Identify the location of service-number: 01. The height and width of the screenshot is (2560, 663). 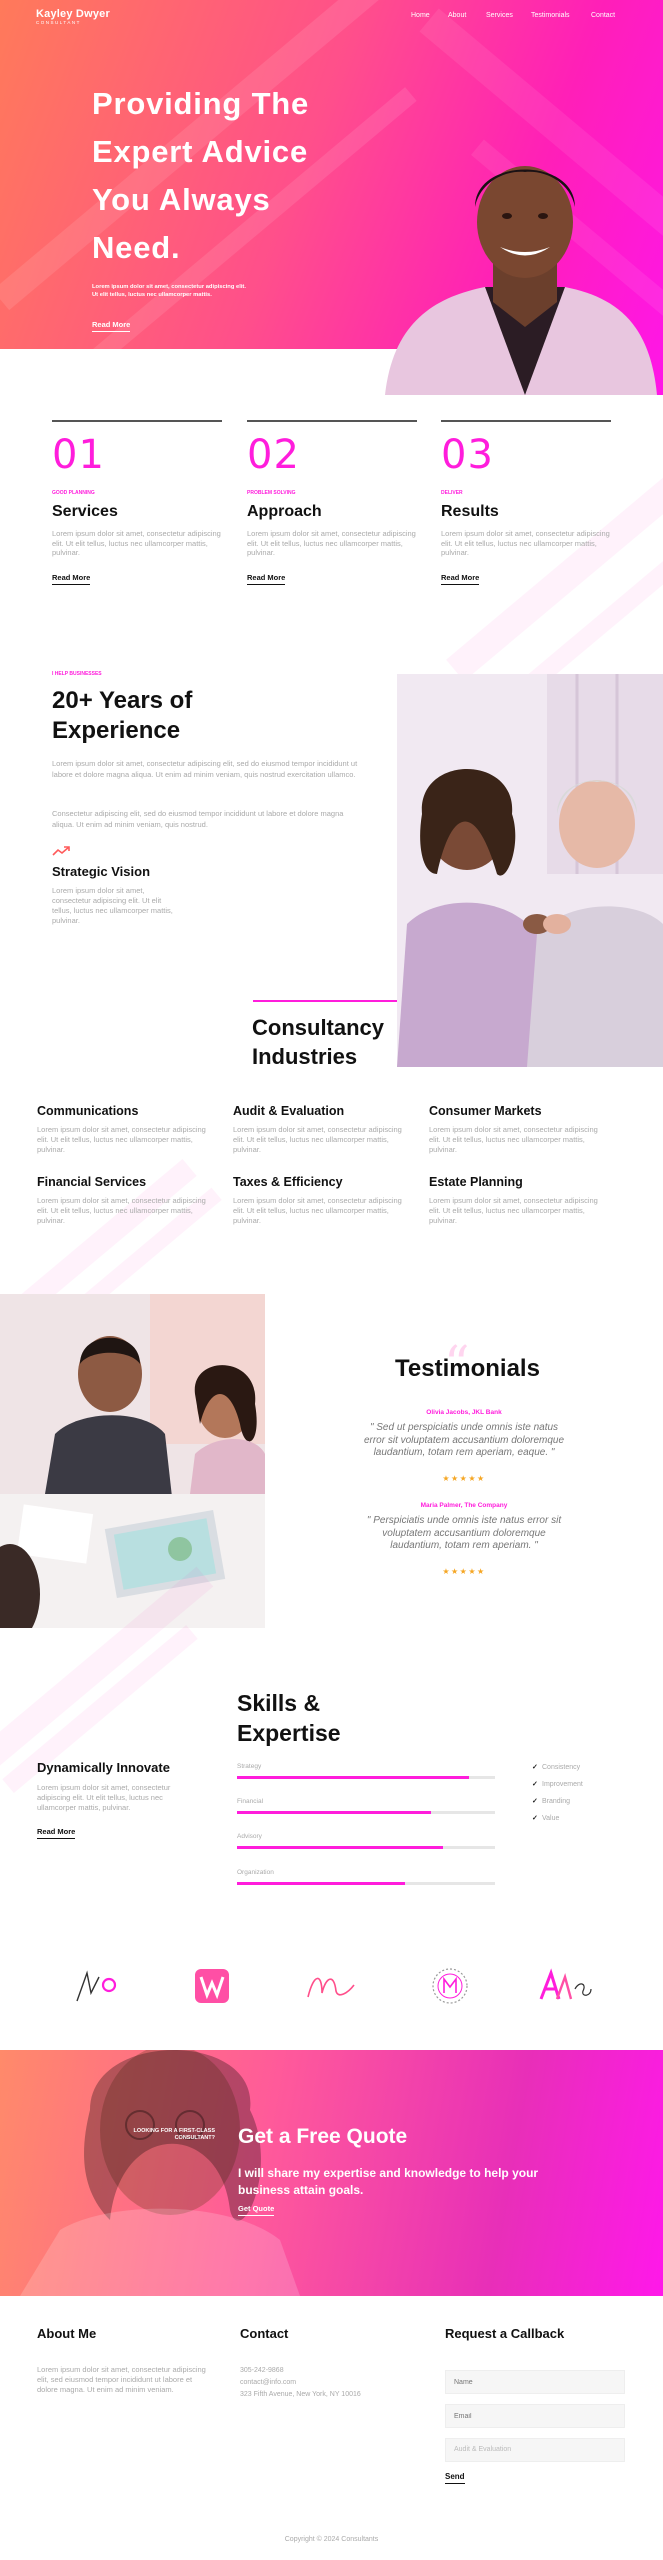
(78, 455).